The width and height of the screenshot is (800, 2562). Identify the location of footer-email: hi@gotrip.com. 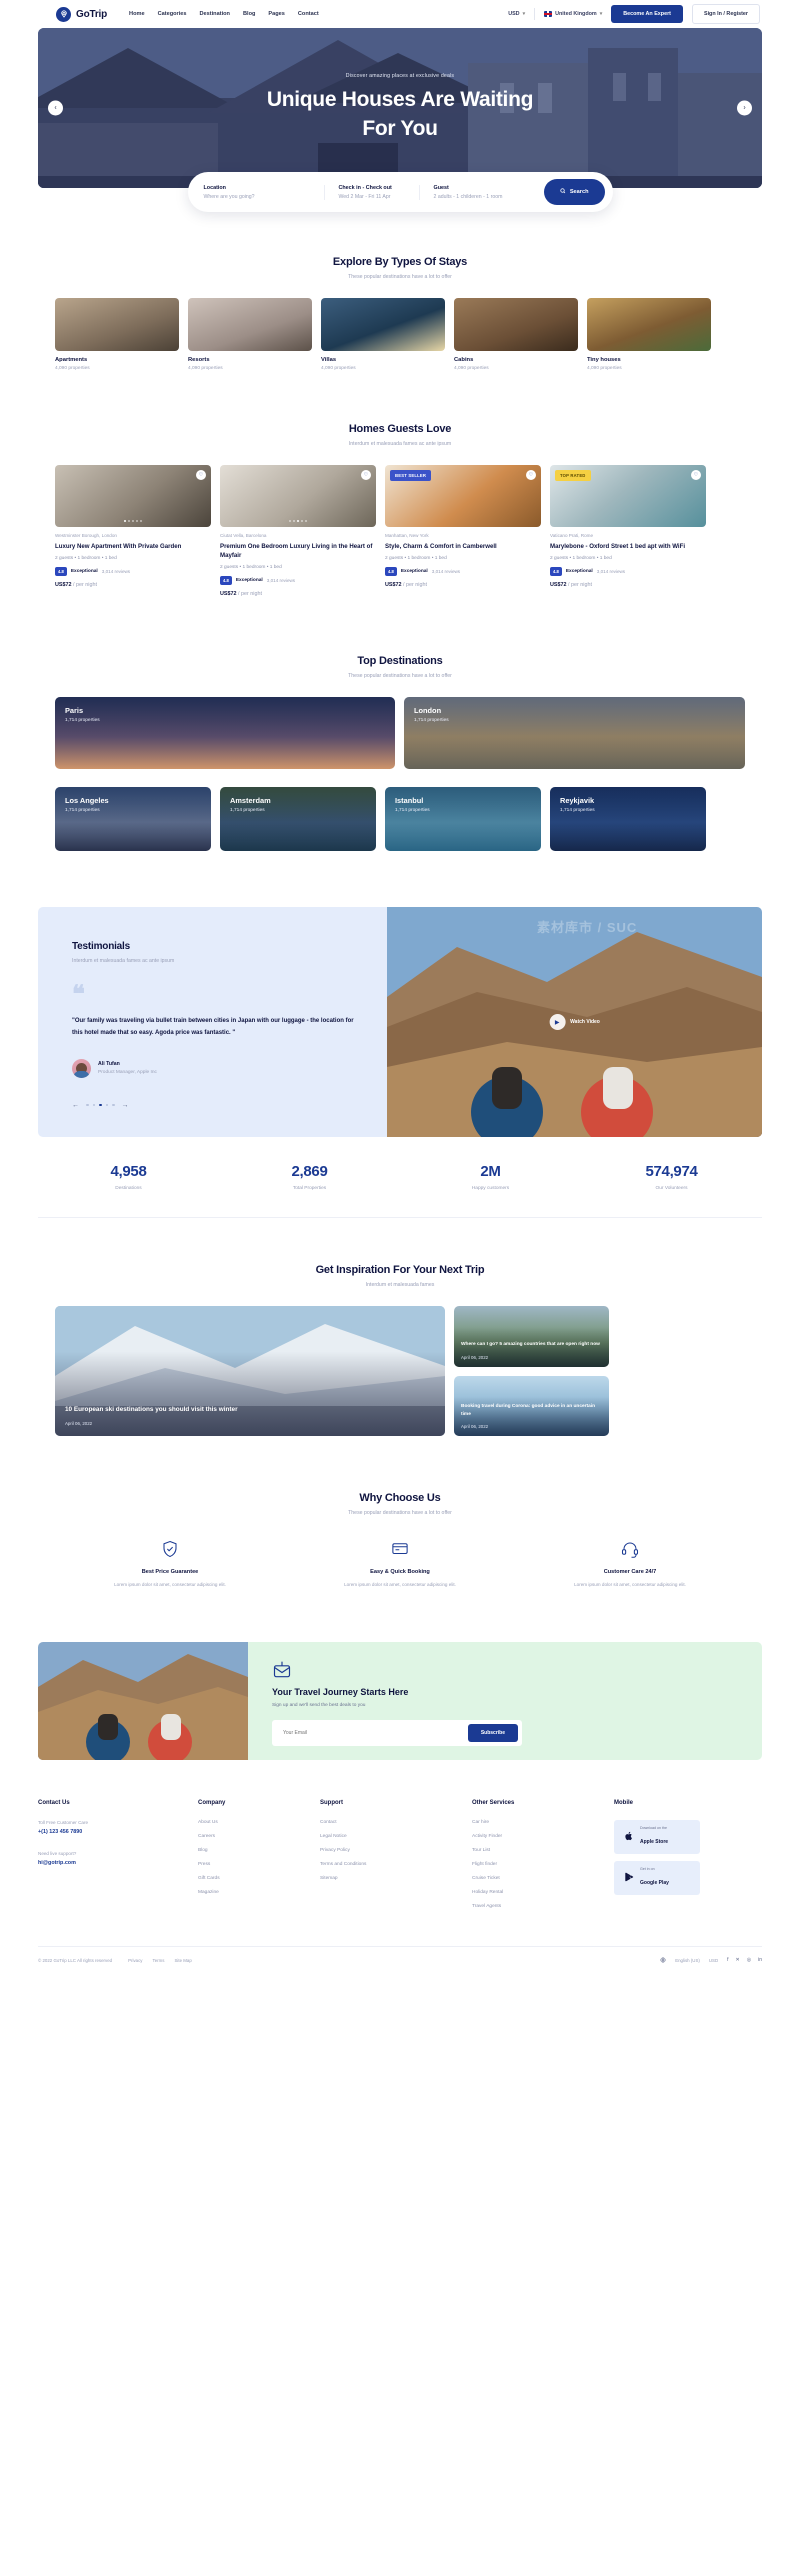
(97, 1863).